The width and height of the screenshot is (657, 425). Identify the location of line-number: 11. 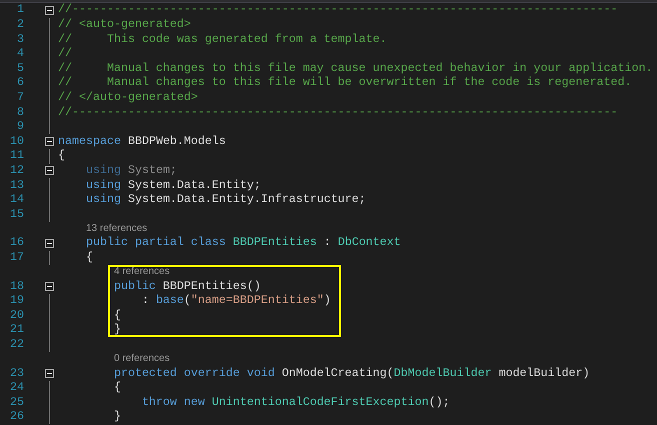
(16, 156).